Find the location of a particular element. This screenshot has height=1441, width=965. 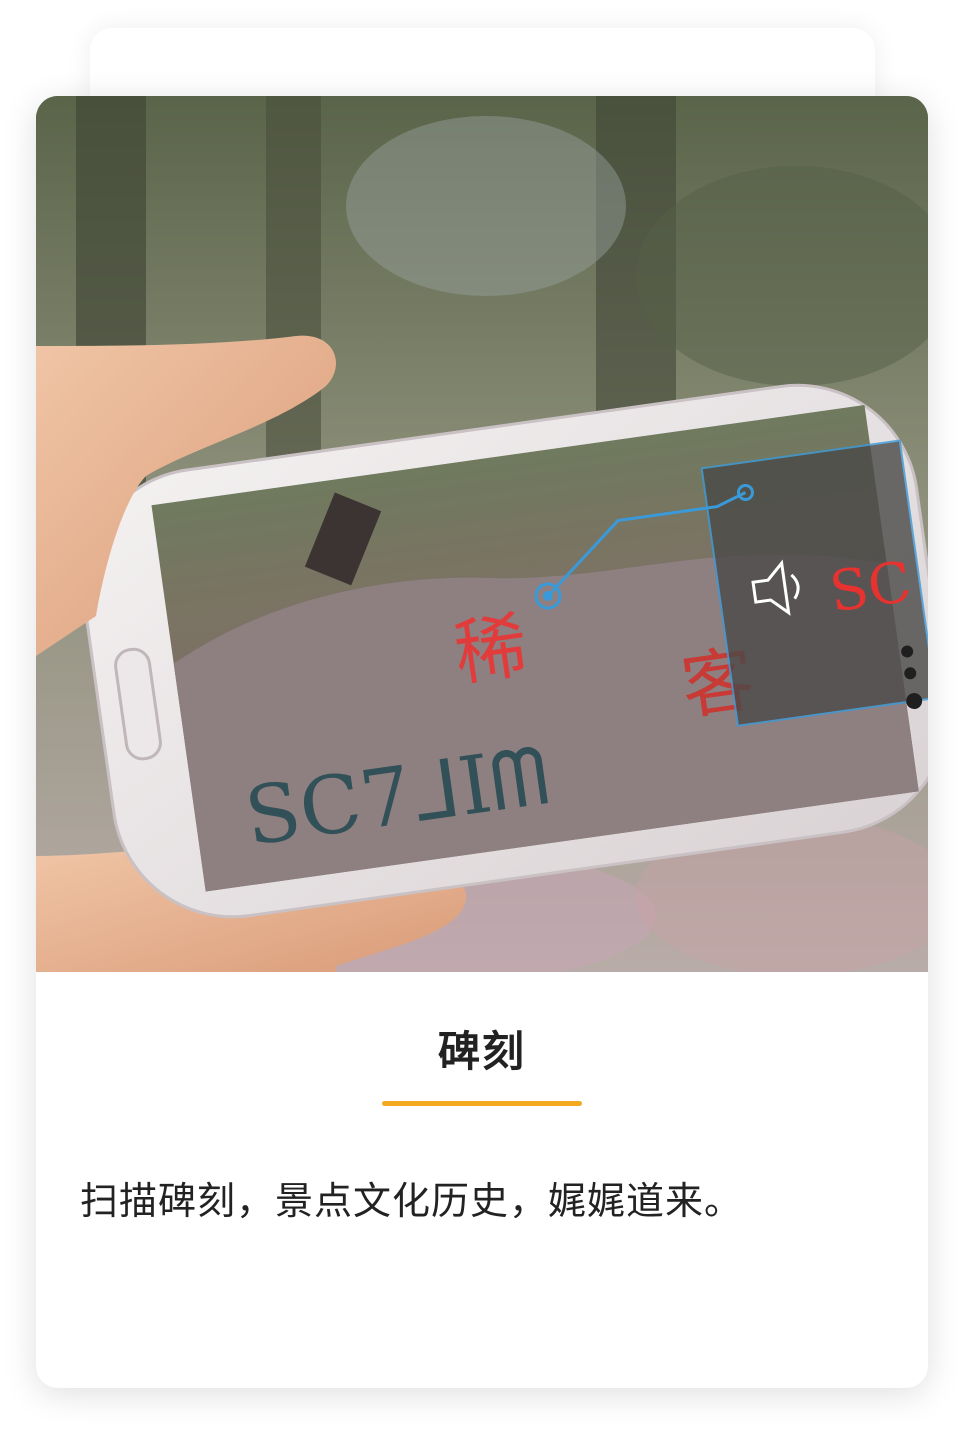

svg-text: 稀 is located at coordinates (490, 649).